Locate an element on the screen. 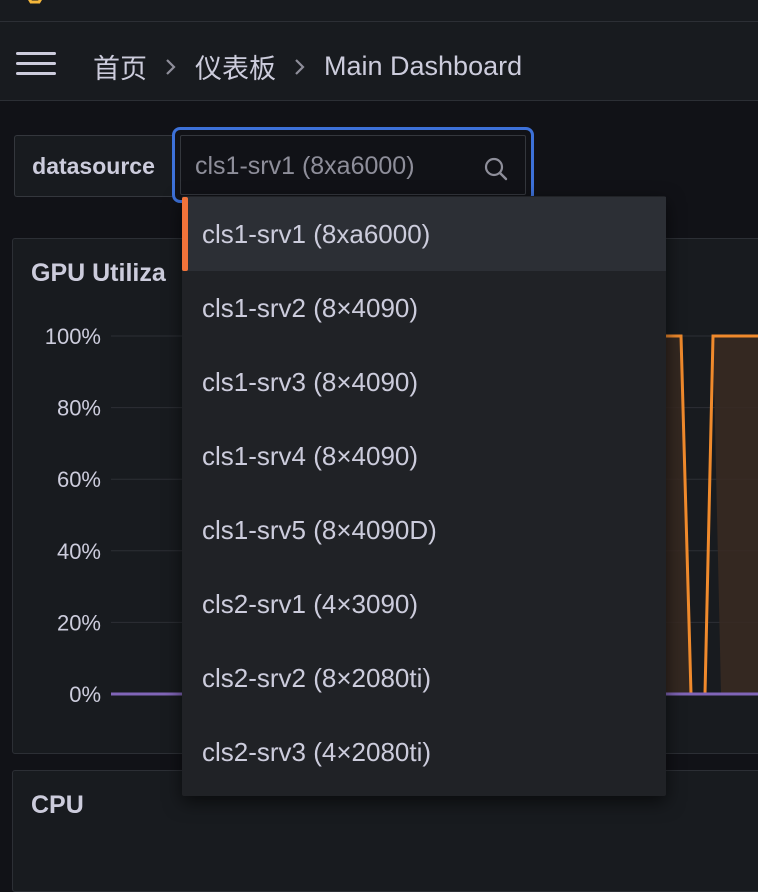 This screenshot has width=758, height=892. dropdown-option: cls2-srv2 (8×2080ti) is located at coordinates (424, 678).